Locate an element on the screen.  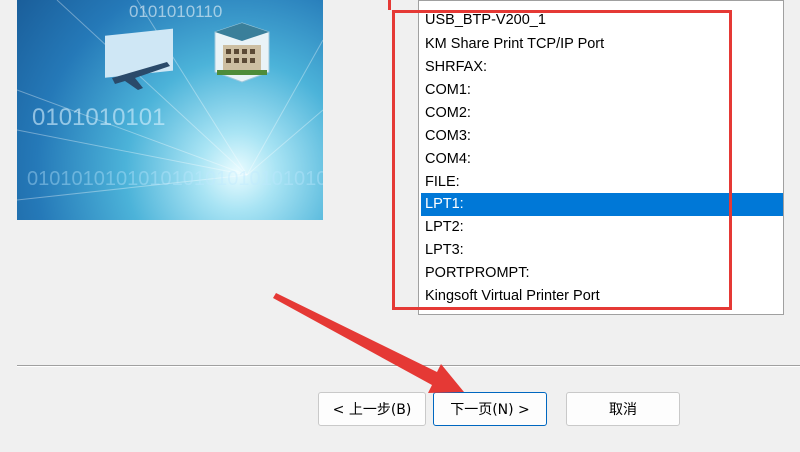
port-item-lpt2: LPT2: is located at coordinates (602, 227).